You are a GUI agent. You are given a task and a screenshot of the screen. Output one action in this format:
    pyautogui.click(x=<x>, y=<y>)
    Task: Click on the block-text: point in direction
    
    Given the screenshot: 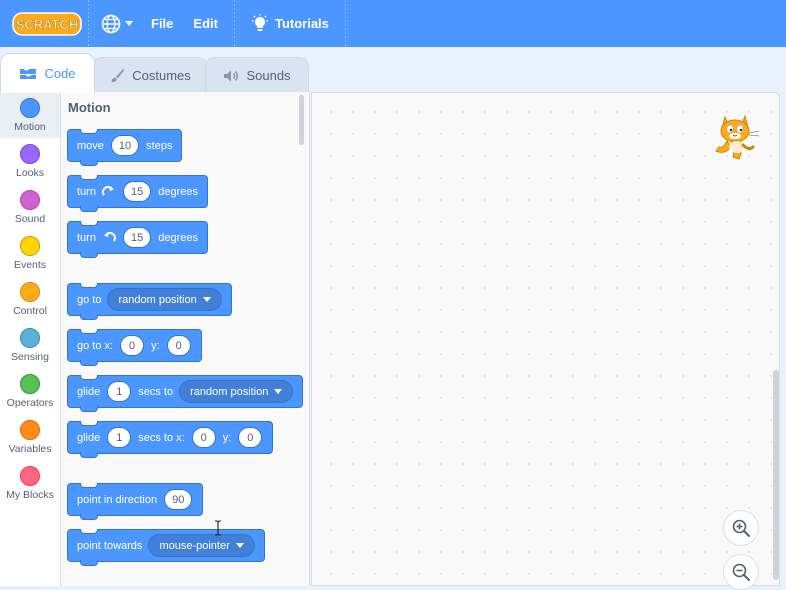 What is the action you would take?
    pyautogui.click(x=117, y=499)
    